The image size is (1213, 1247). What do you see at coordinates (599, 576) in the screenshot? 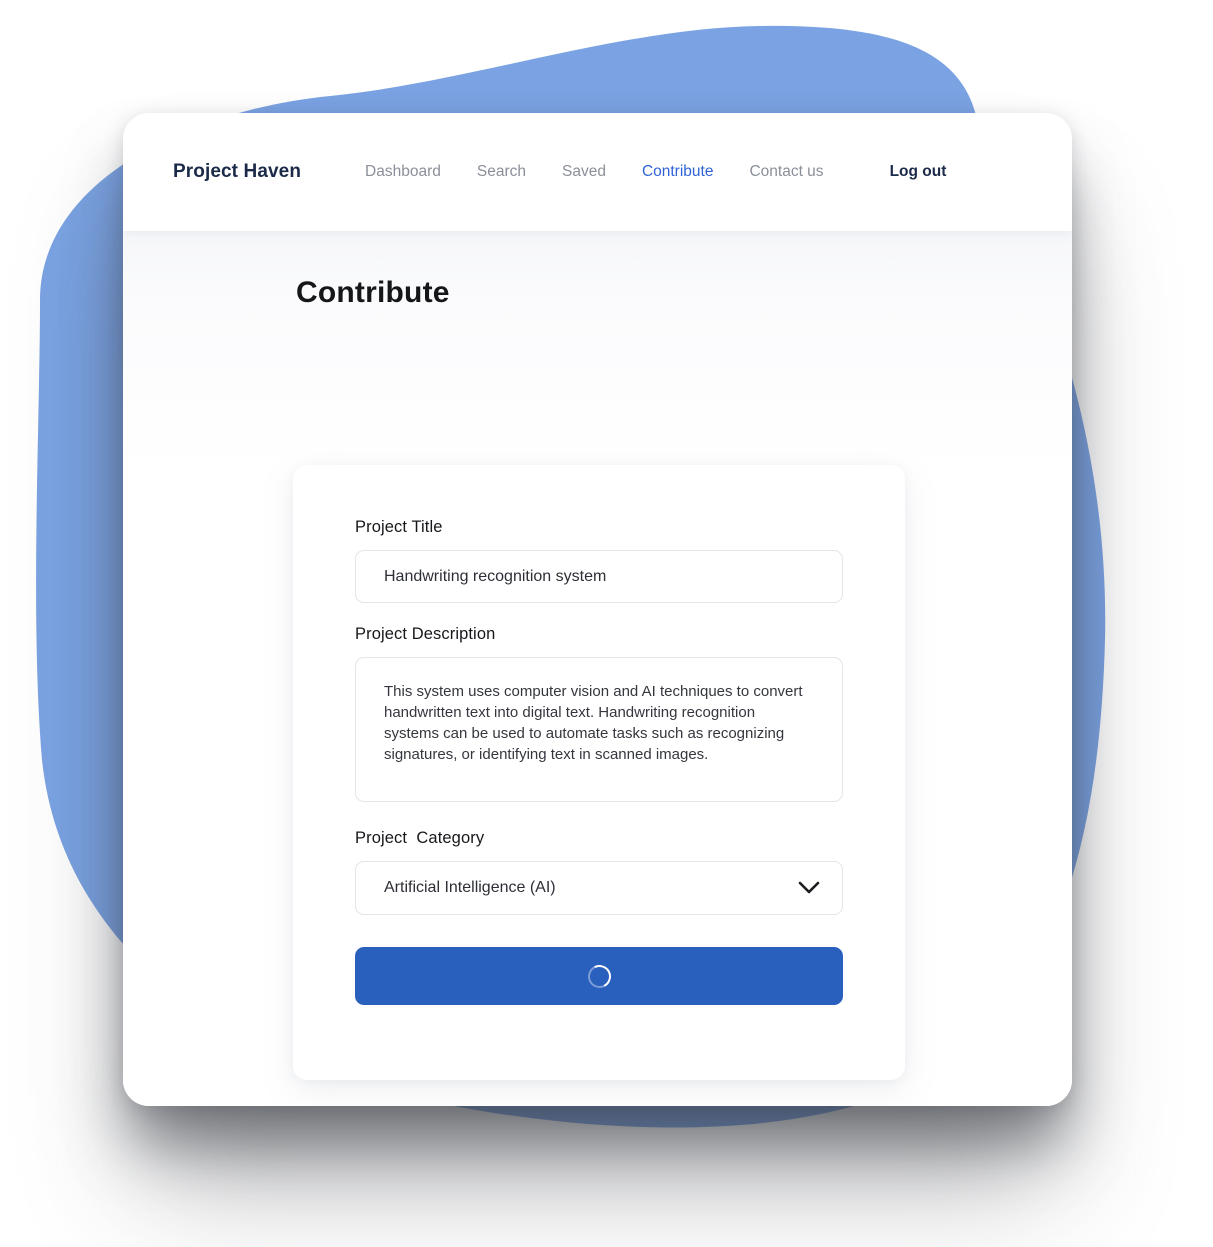
I see `project-title-input` at bounding box center [599, 576].